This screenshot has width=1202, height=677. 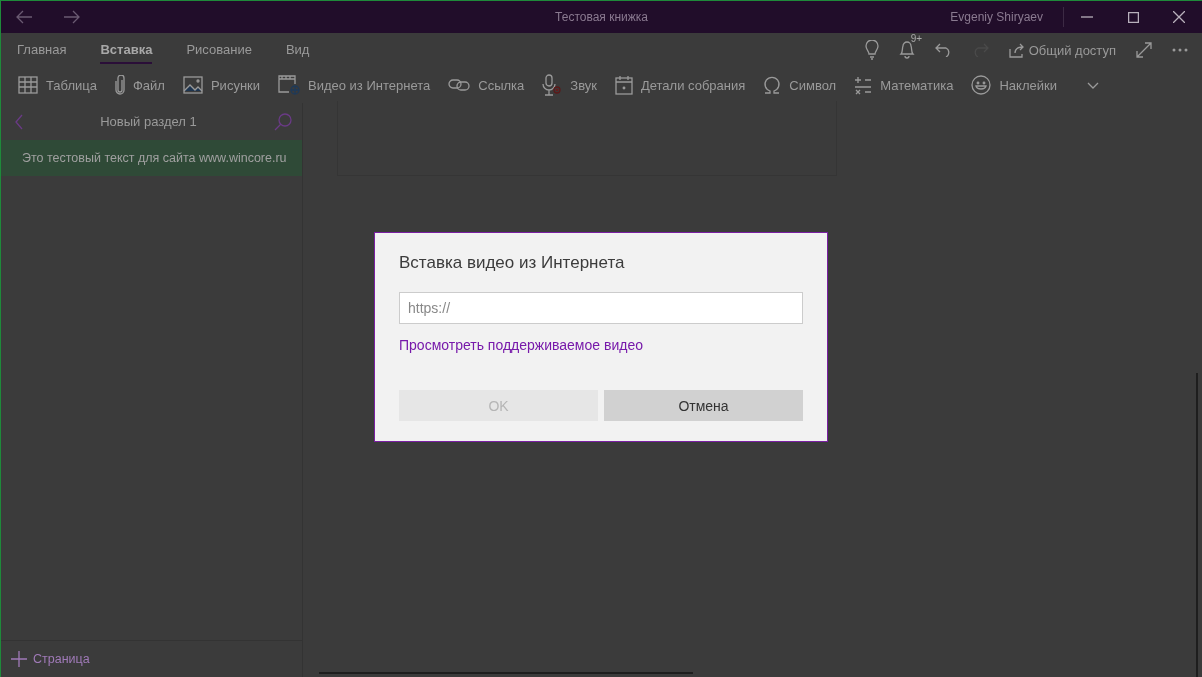 What do you see at coordinates (289, 85) in the screenshot?
I see `video-globe-icon` at bounding box center [289, 85].